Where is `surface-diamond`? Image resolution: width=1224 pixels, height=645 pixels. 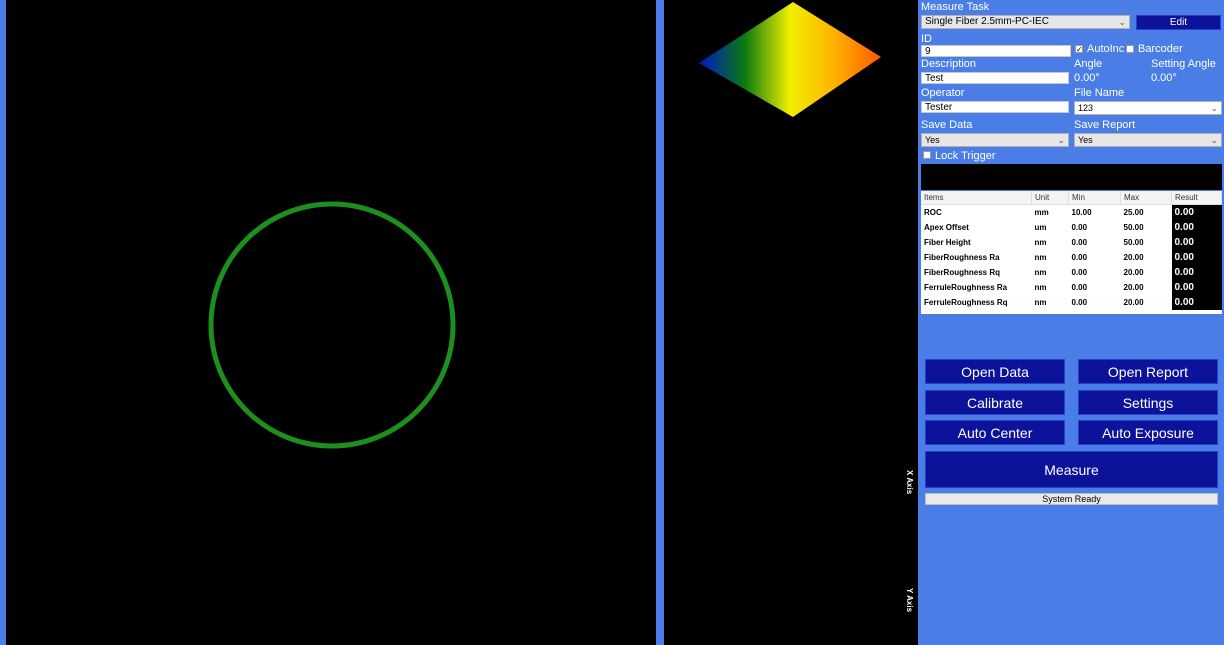 surface-diamond is located at coordinates (790, 59).